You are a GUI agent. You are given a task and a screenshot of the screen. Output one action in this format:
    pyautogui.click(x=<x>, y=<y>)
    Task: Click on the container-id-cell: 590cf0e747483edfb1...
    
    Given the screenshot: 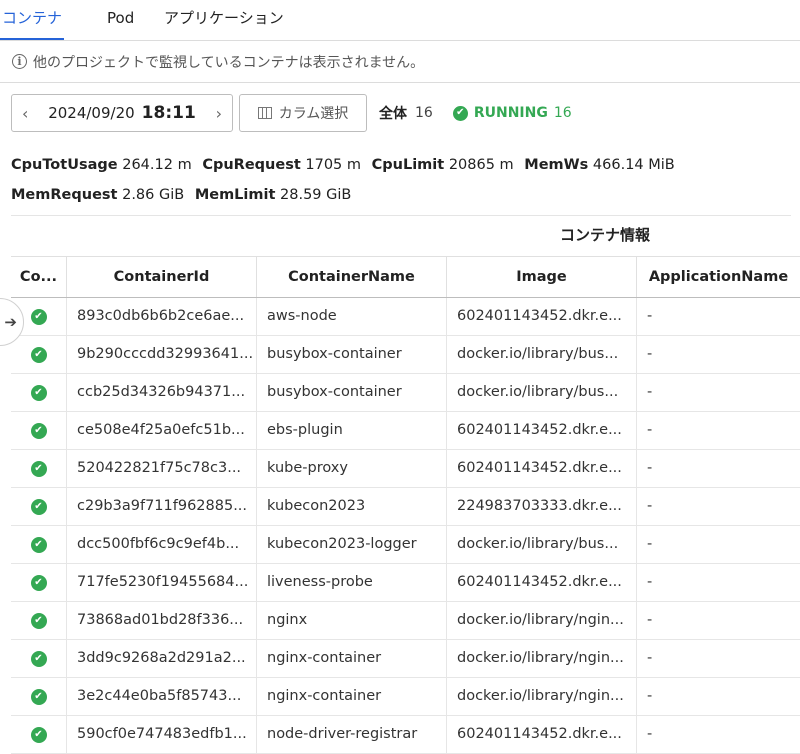 What is the action you would take?
    pyautogui.click(x=162, y=734)
    